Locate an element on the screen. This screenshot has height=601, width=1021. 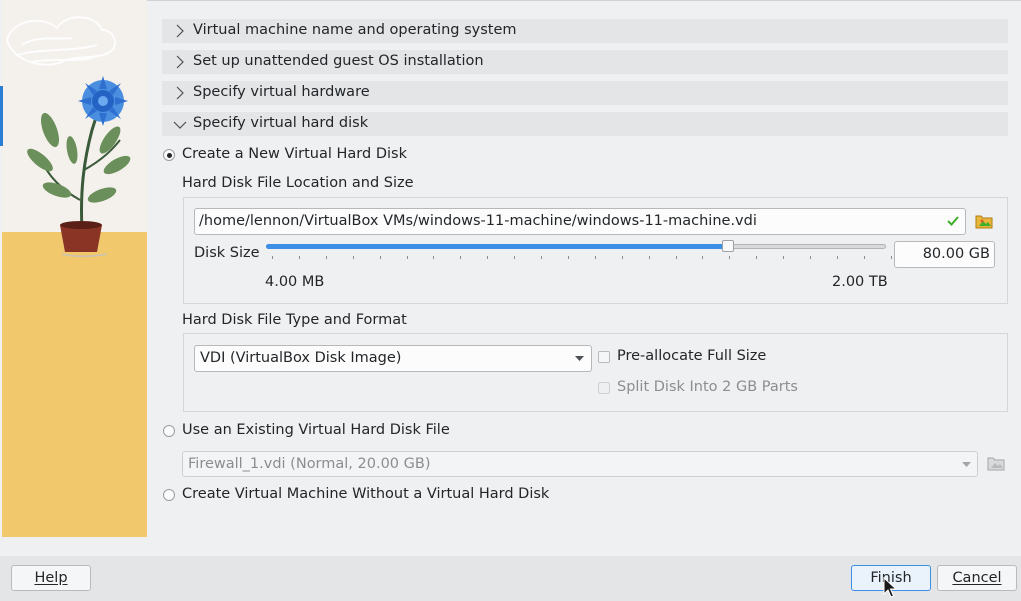
check-icon is located at coordinates (953, 221).